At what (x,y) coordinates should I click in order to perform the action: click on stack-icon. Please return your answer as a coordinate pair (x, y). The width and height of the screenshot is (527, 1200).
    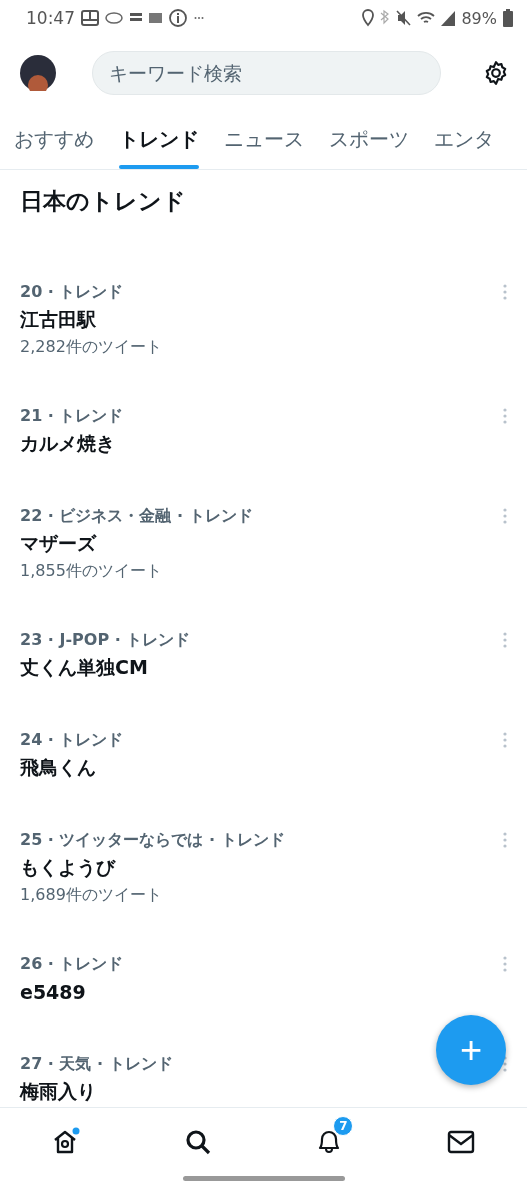
    Looking at the image, I should click on (136, 18).